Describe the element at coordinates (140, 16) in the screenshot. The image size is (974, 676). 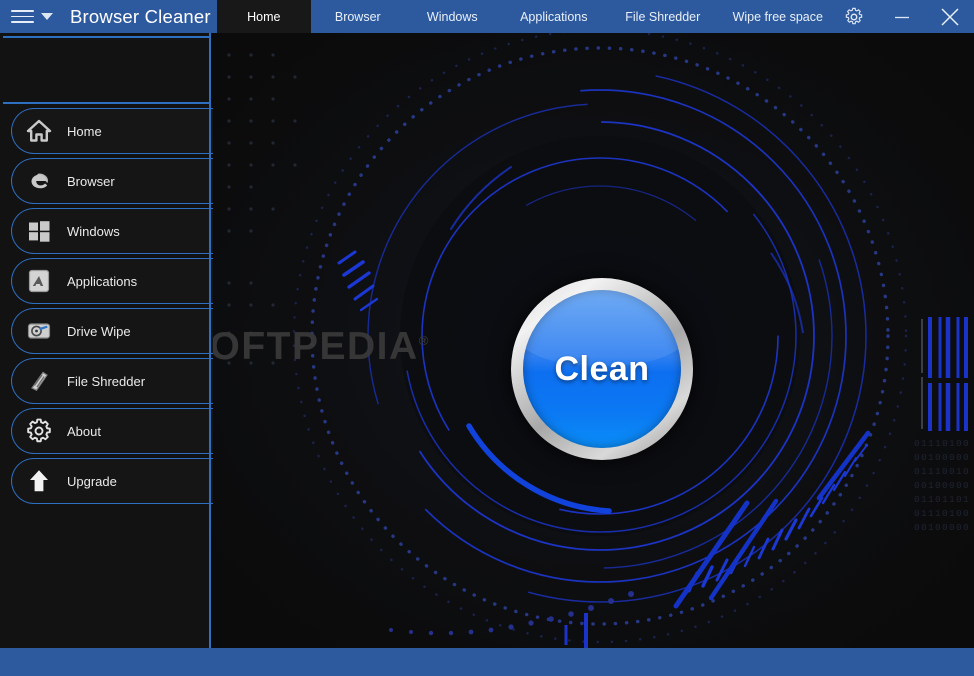
I see `app-title: Browser Cleaner` at that location.